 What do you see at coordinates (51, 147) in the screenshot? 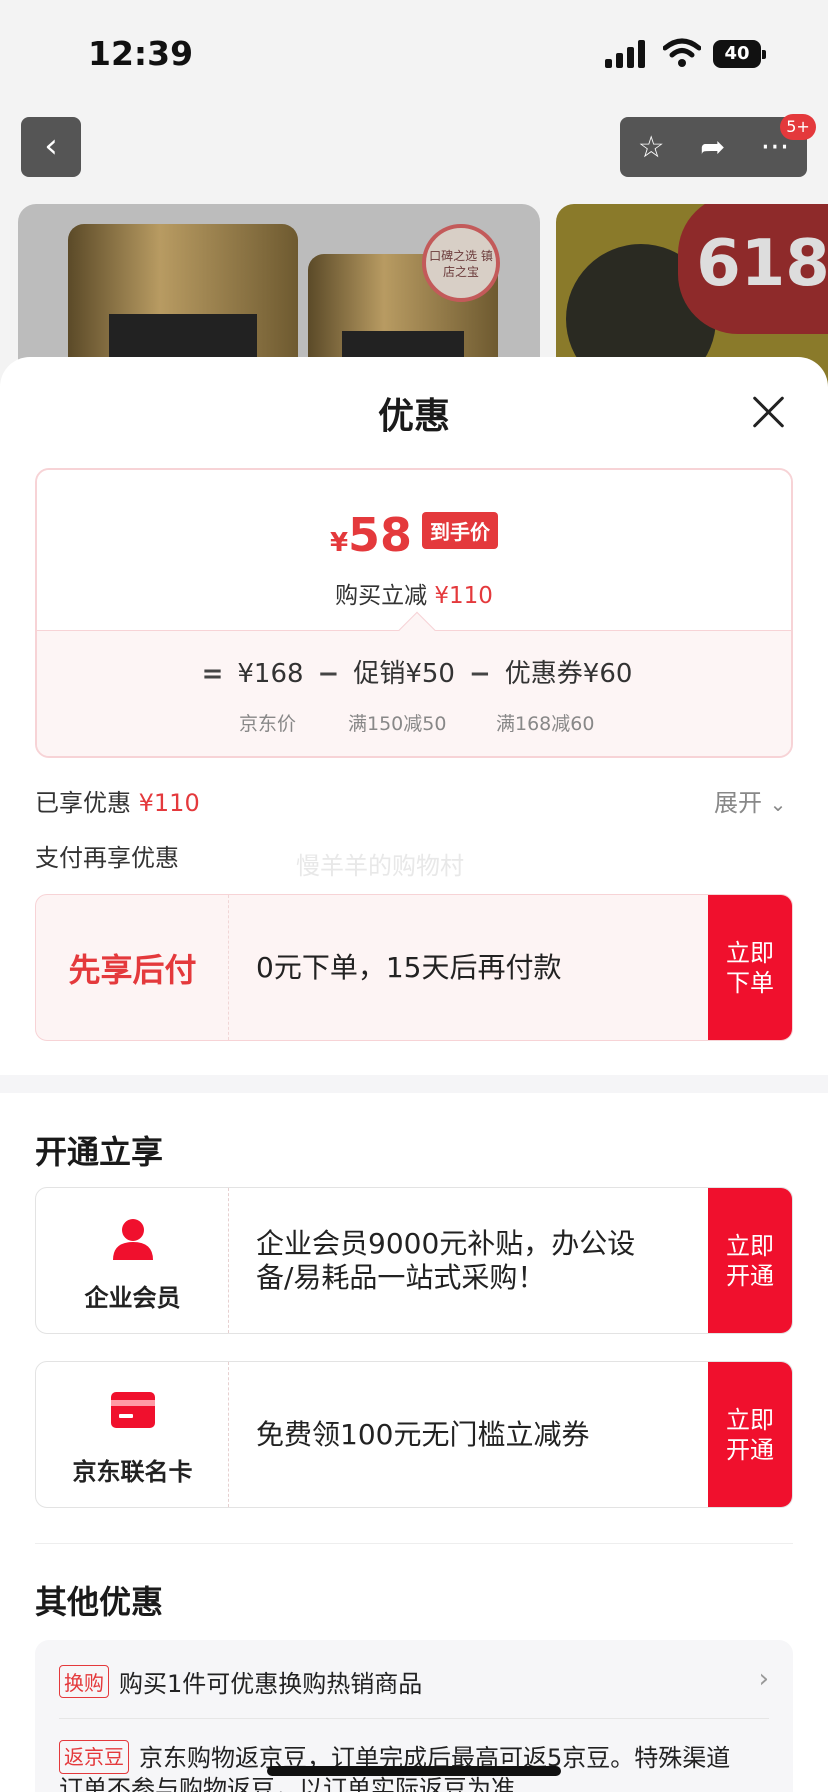
I see `back-button: ‹` at bounding box center [51, 147].